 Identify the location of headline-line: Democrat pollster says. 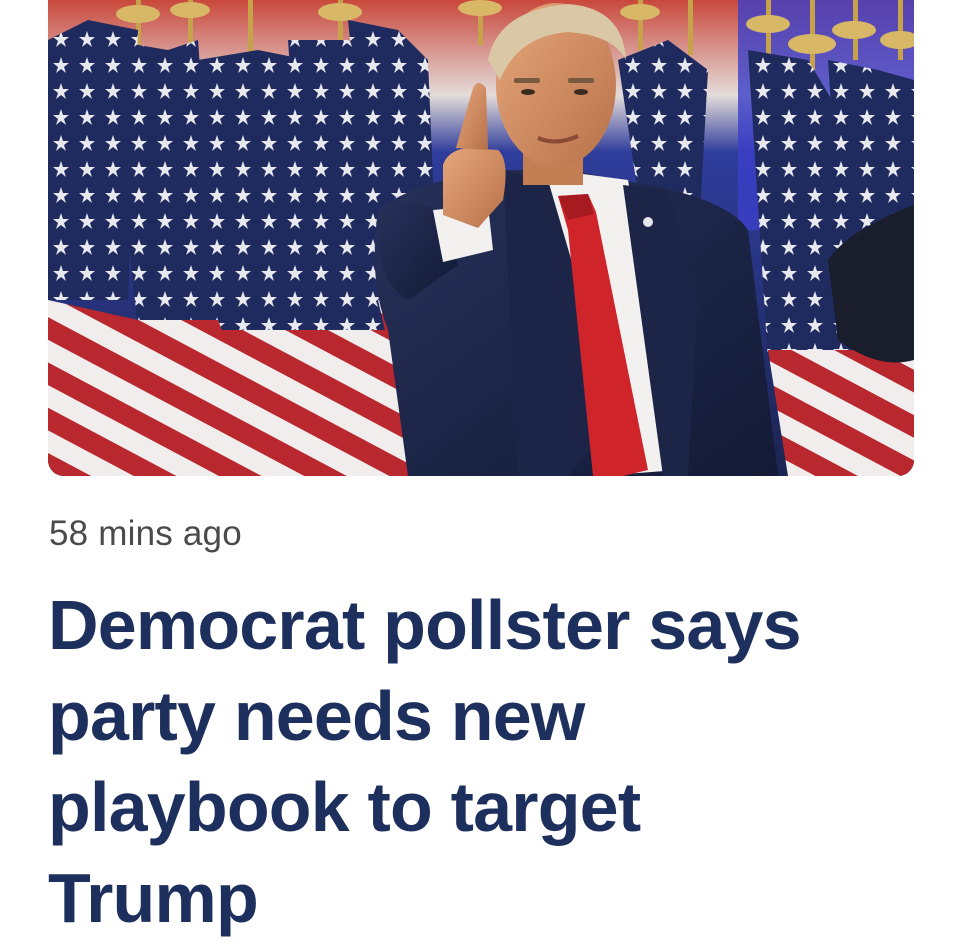
(425, 625).